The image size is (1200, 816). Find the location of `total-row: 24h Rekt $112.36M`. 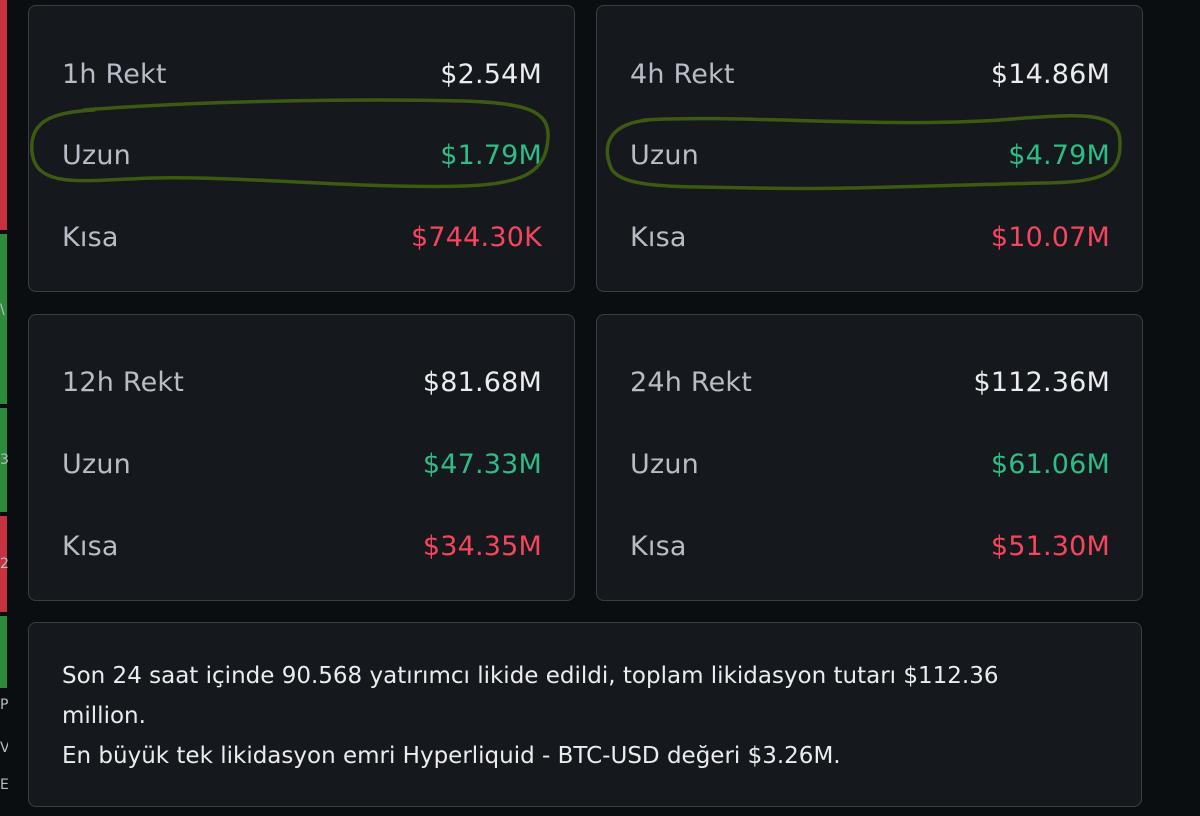

total-row: 24h Rekt $112.36M is located at coordinates (869, 382).